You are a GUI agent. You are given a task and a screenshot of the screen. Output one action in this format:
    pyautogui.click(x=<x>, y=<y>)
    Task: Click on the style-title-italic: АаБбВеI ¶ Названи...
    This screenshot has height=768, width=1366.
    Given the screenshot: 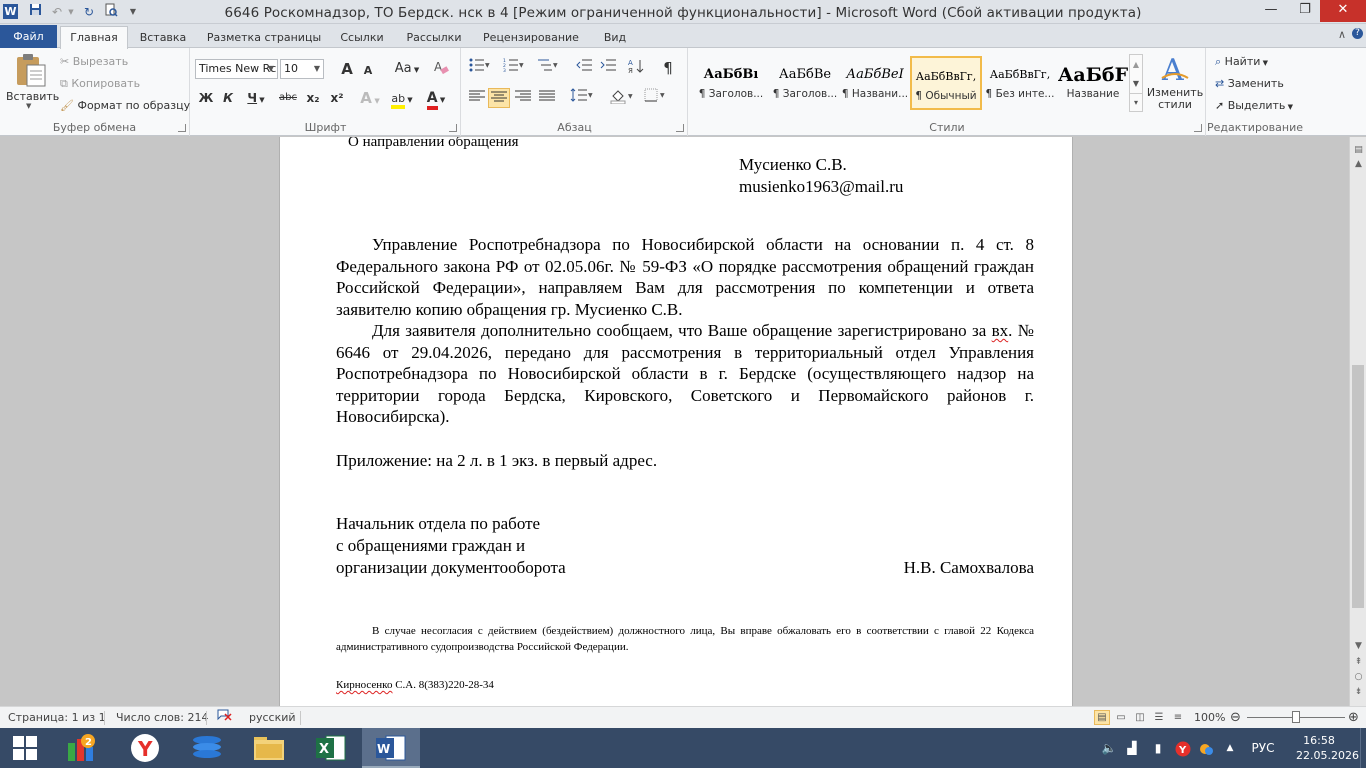 What is the action you would take?
    pyautogui.click(x=875, y=83)
    